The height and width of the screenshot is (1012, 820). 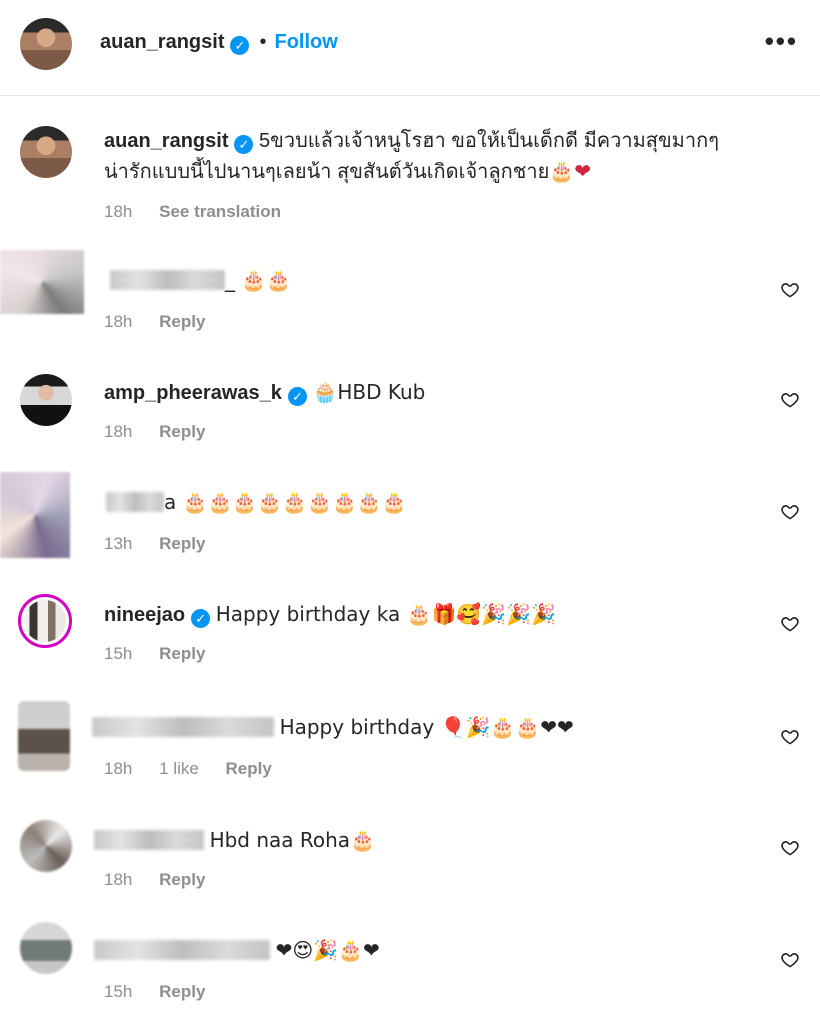 I want to click on comment-text: Hbd naa Roha🎂, so click(x=292, y=840).